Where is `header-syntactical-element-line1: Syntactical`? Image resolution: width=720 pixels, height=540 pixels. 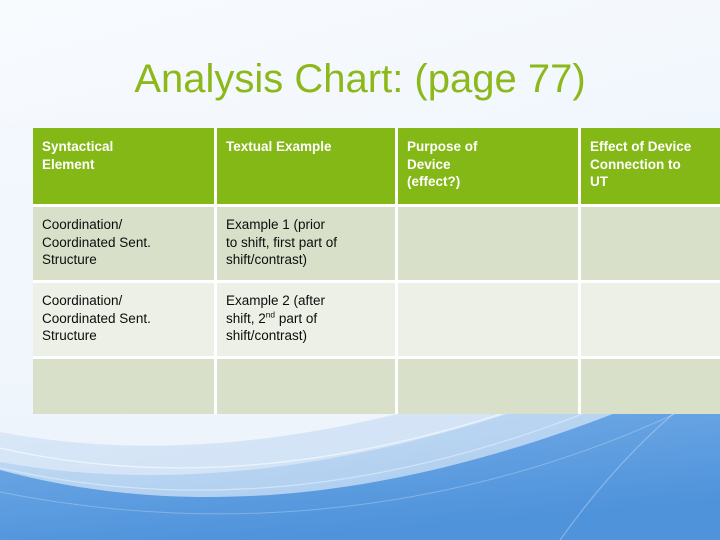
header-syntactical-element-line1: Syntactical is located at coordinates (78, 146).